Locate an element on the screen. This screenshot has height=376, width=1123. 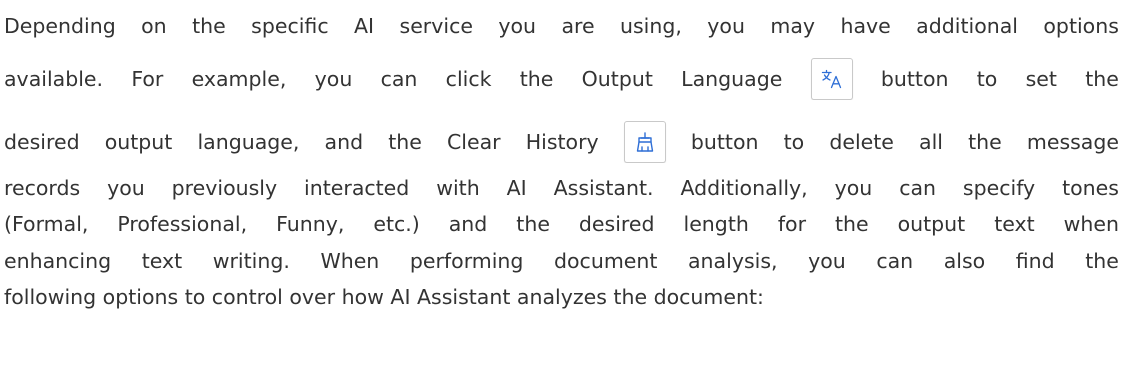
word: language, is located at coordinates (248, 142).